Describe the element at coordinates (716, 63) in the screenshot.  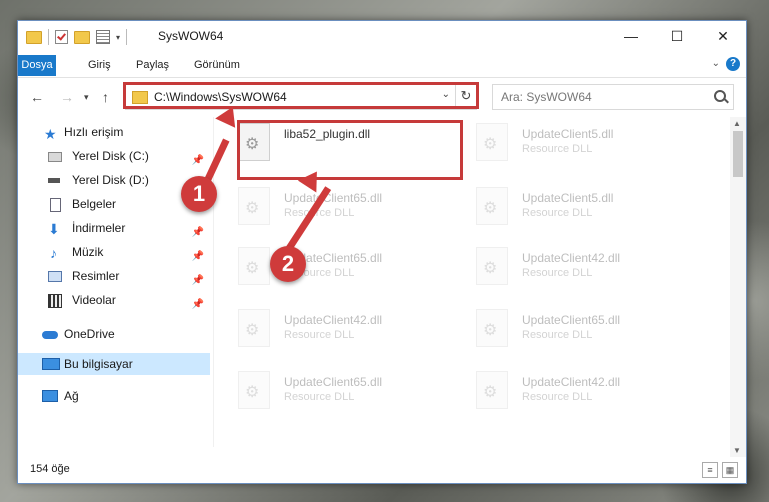
I see `expand-ribbon-icon: ⌄` at that location.